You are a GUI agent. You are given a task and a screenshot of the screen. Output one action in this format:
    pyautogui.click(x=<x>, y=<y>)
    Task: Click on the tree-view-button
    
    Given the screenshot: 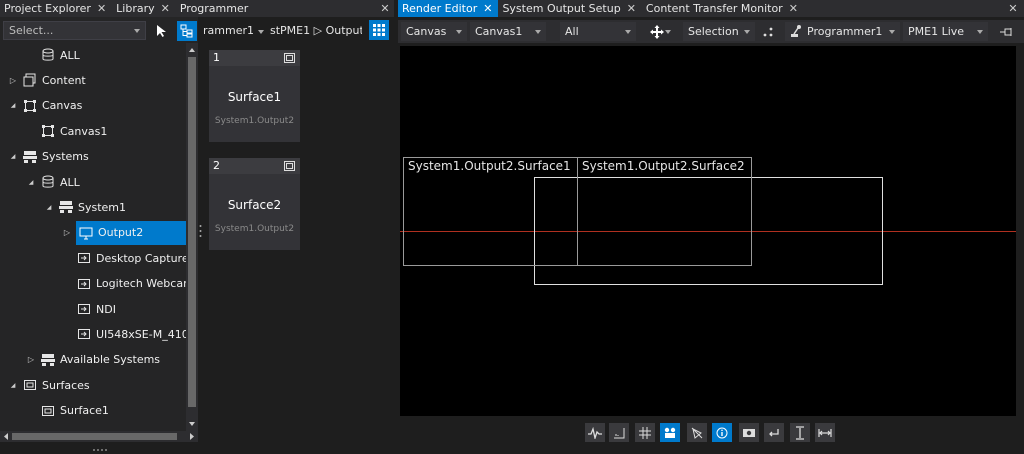 What is the action you would take?
    pyautogui.click(x=187, y=31)
    